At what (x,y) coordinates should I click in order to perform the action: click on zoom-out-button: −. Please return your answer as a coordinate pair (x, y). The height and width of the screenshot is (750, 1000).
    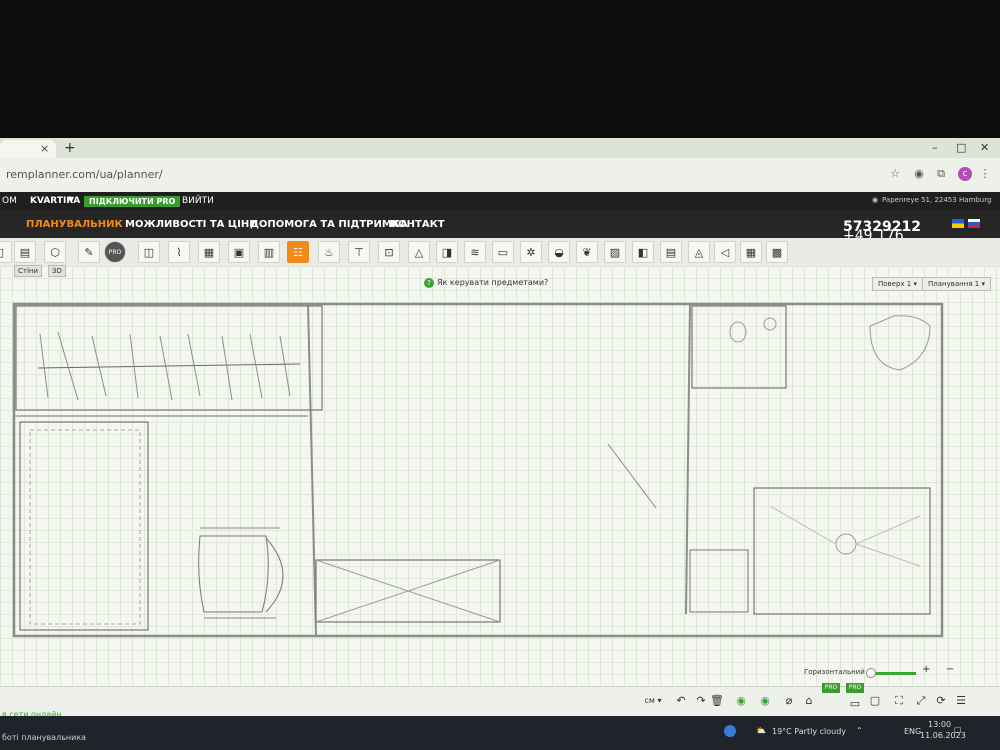
    Looking at the image, I should click on (950, 669).